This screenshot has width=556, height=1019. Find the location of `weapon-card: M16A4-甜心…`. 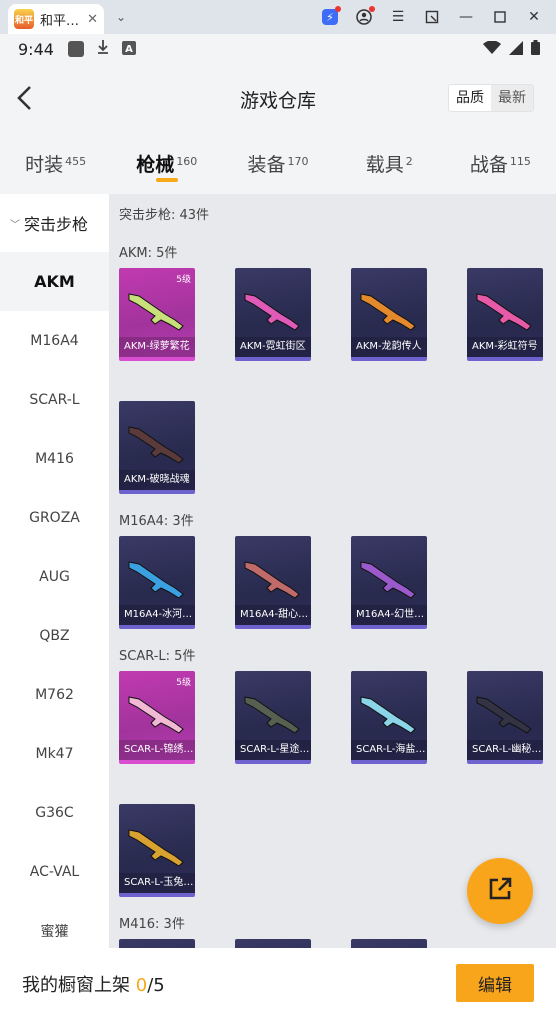

weapon-card: M16A4-甜心… is located at coordinates (273, 582).